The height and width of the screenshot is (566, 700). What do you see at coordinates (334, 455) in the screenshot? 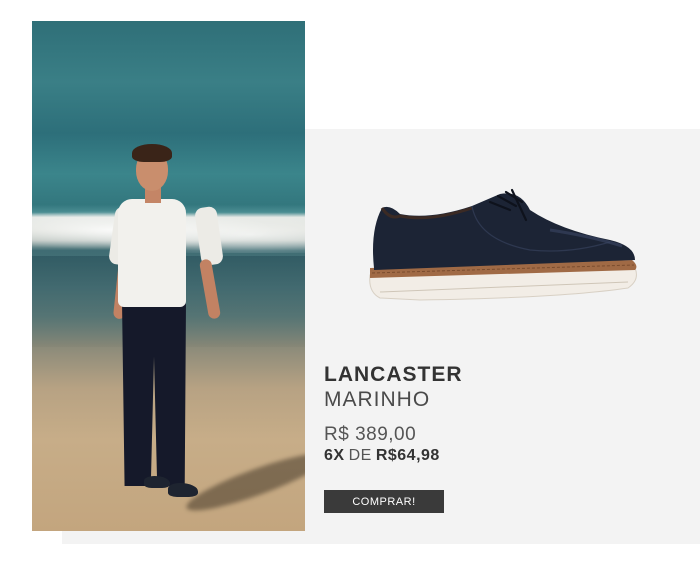
I see `installments-count: 6X` at bounding box center [334, 455].